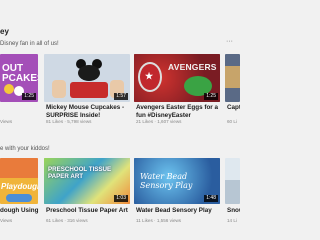  Describe the element at coordinates (229, 41) in the screenshot. I see `ellipsis-icon: ···` at that location.